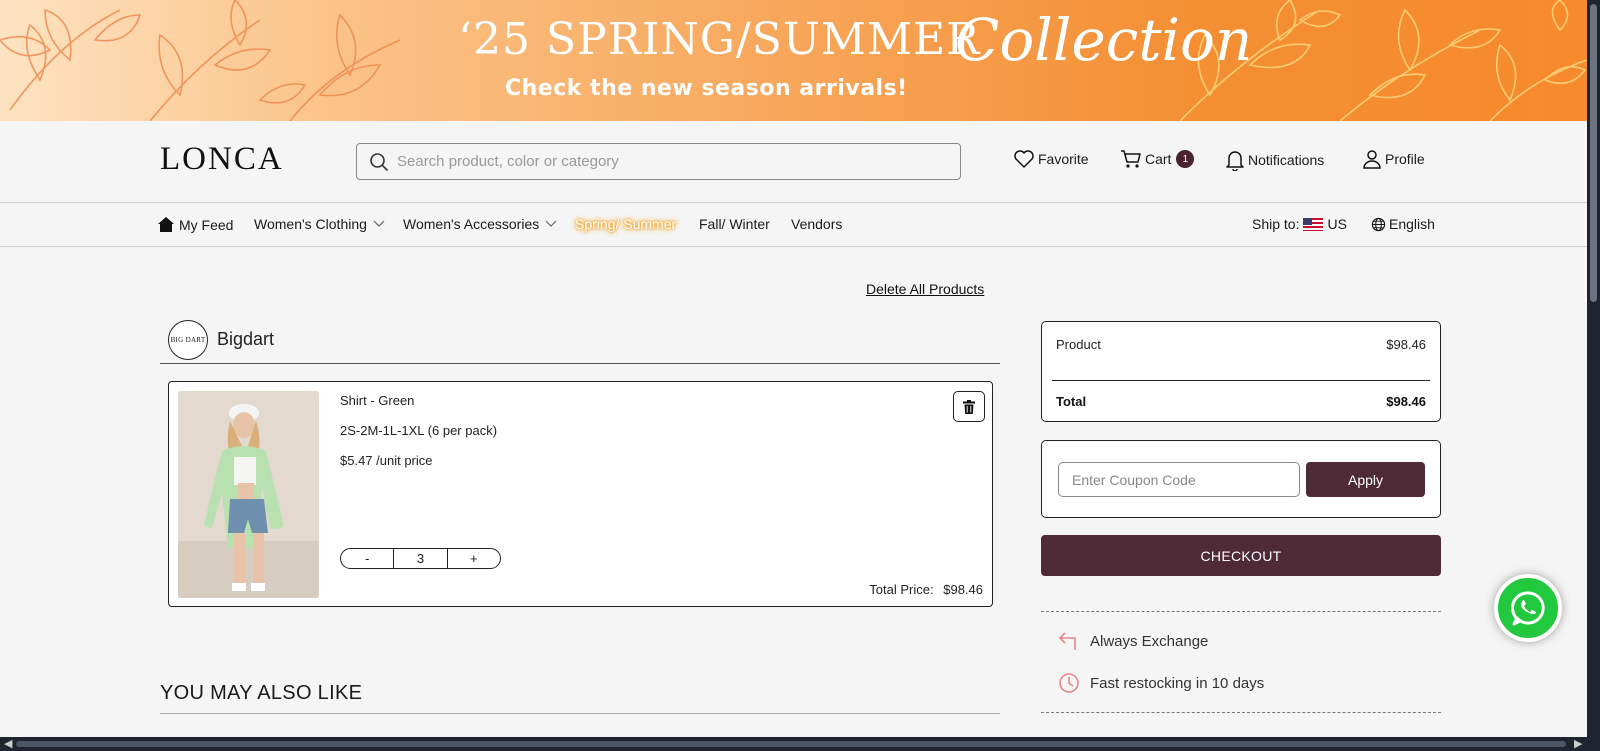 The height and width of the screenshot is (751, 1600). What do you see at coordinates (1405, 159) in the screenshot?
I see `profile-label: Profile` at bounding box center [1405, 159].